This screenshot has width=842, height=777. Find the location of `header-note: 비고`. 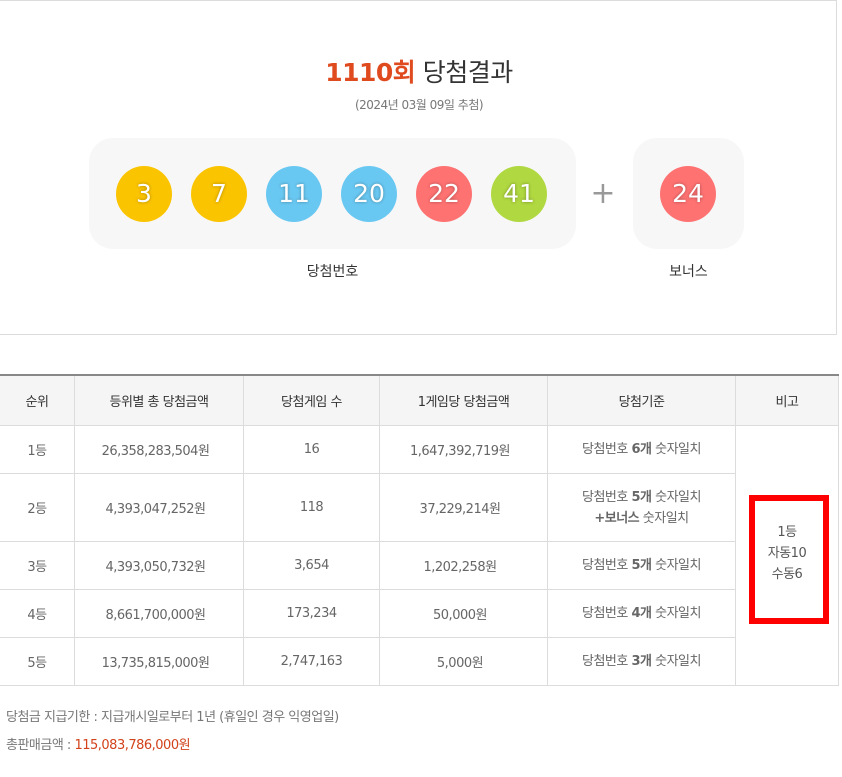

header-note: 비고 is located at coordinates (787, 400).